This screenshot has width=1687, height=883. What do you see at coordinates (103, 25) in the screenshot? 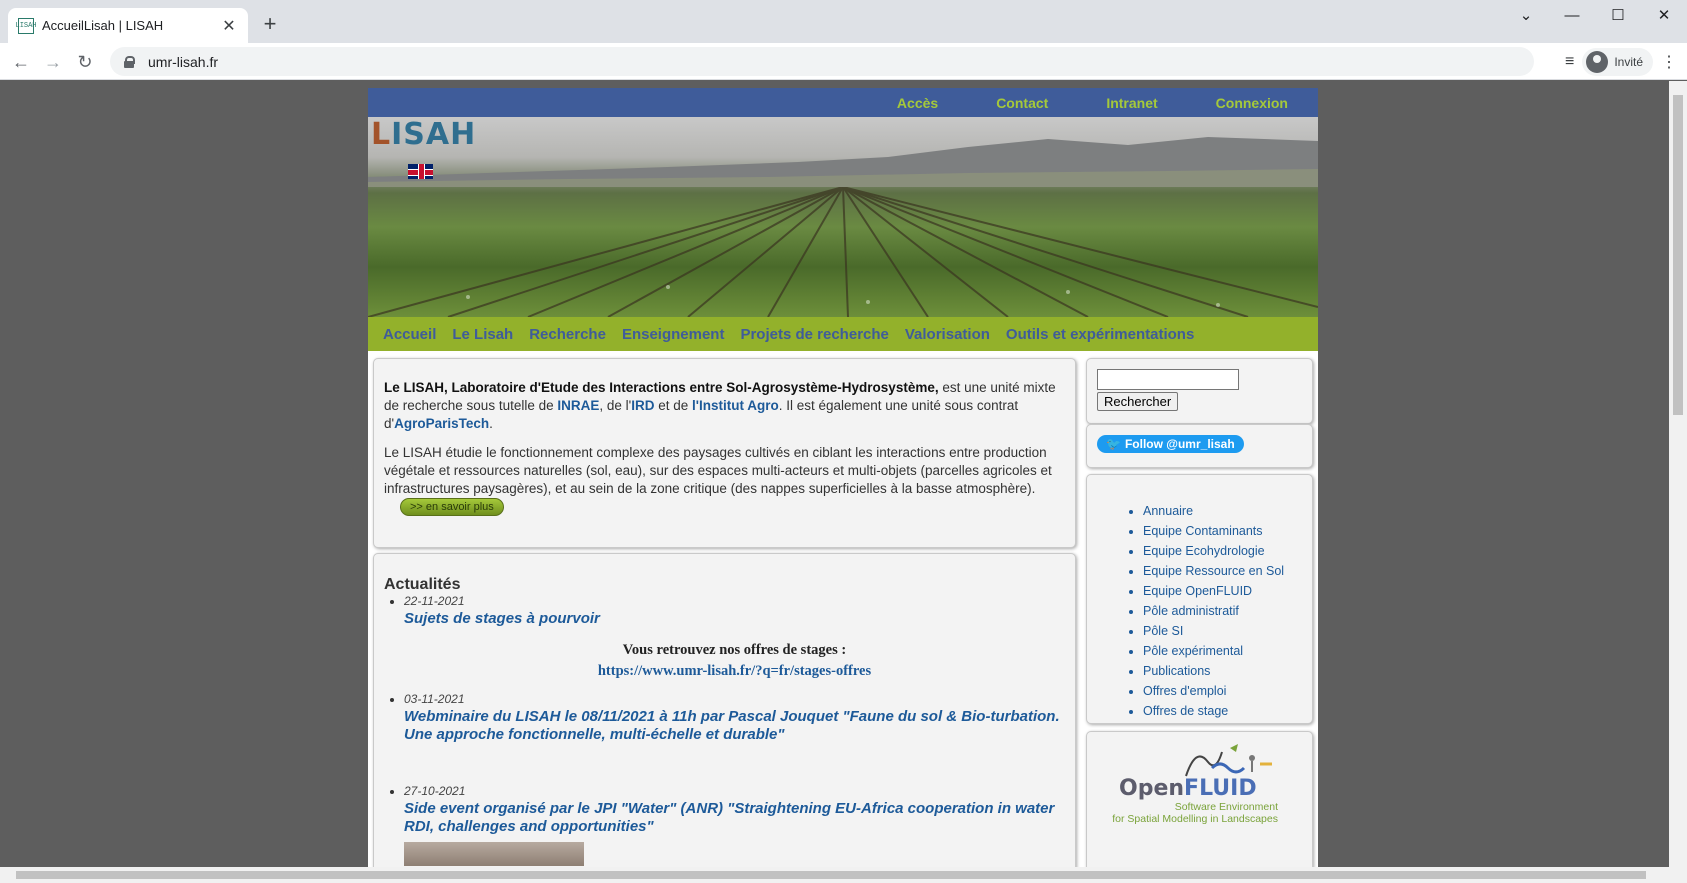
I see `tab-title: AccueilLisah | LISAH` at bounding box center [103, 25].